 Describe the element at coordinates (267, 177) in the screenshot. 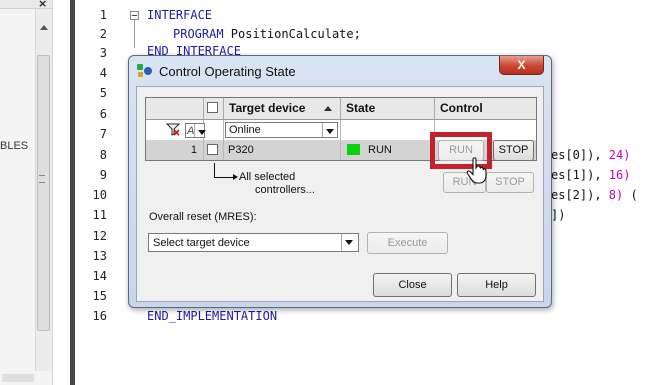

I see `all-selected-label: All selected` at that location.